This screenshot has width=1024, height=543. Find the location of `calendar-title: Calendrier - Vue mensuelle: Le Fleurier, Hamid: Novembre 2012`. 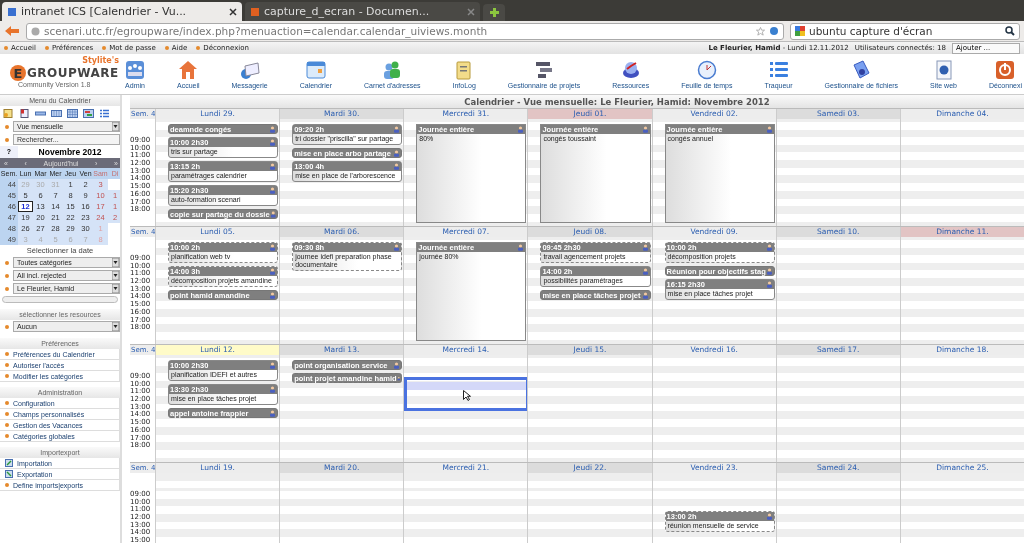

calendar-title: Calendrier - Vue mensuelle: Le Fleurier, Hamid: Novembre 2012 is located at coordinates (577, 101).